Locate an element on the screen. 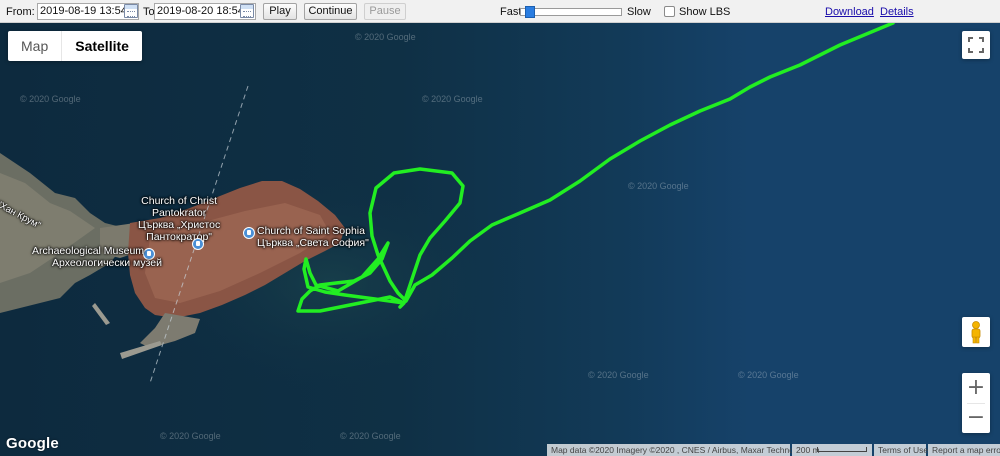 The width and height of the screenshot is (1000, 456). fast-label: Fast is located at coordinates (511, 12).